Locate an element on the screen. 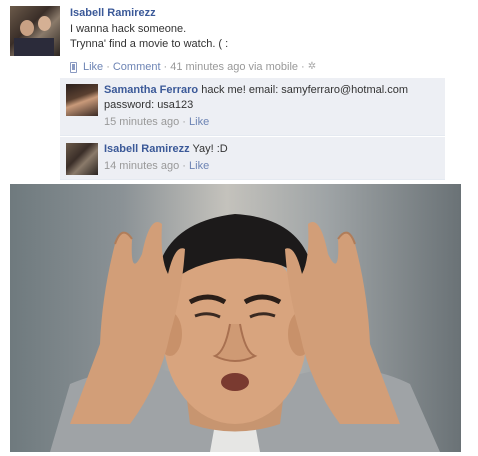 This screenshot has width=478, height=456. post-message-line: Trynna' find a movie to watch. ( : is located at coordinates (149, 44).